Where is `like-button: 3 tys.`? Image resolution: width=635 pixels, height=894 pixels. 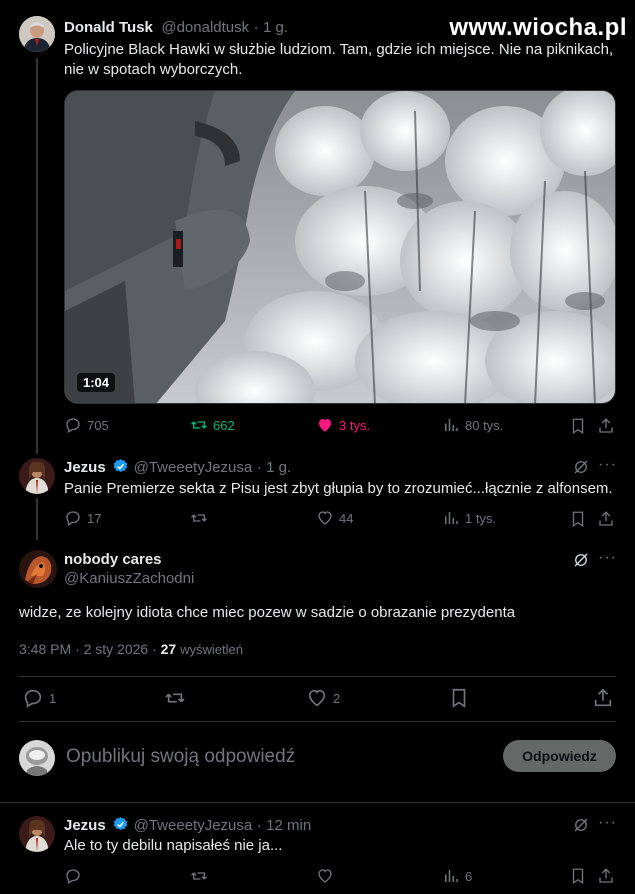
like-button: 3 tys. is located at coordinates (343, 425).